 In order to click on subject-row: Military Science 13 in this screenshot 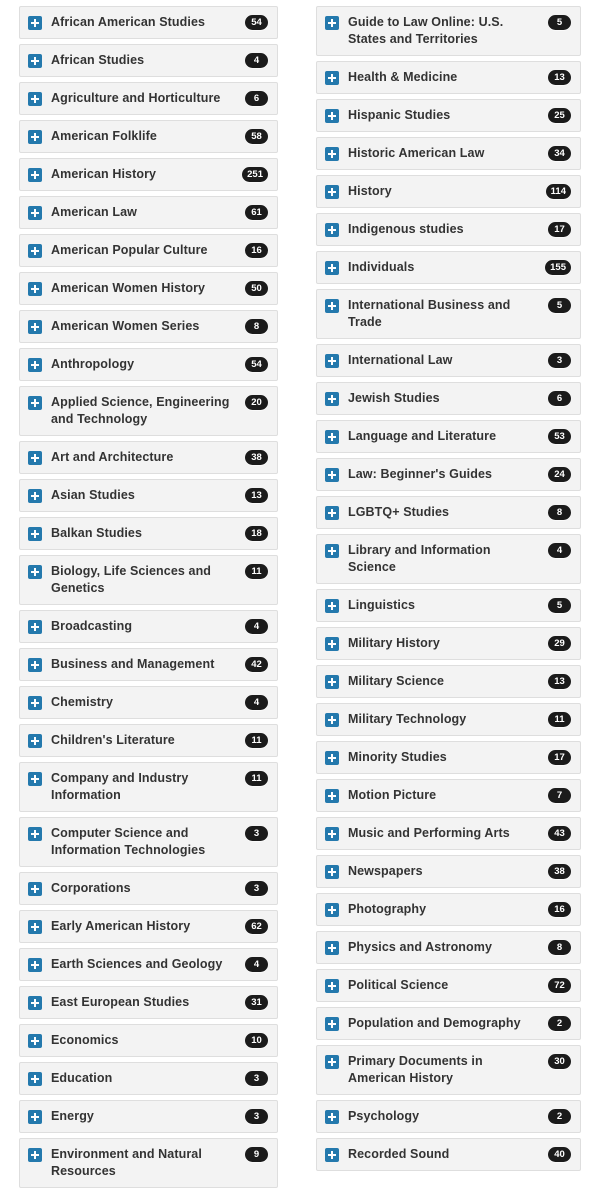, I will do `click(448, 681)`.